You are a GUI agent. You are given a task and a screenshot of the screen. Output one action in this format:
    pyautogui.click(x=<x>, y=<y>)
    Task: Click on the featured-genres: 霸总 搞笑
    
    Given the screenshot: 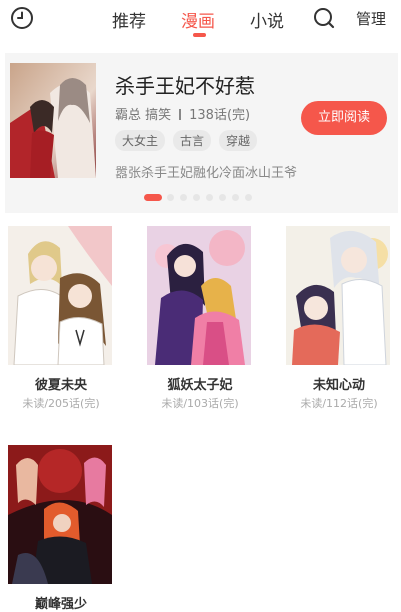 What is the action you would take?
    pyautogui.click(x=143, y=115)
    